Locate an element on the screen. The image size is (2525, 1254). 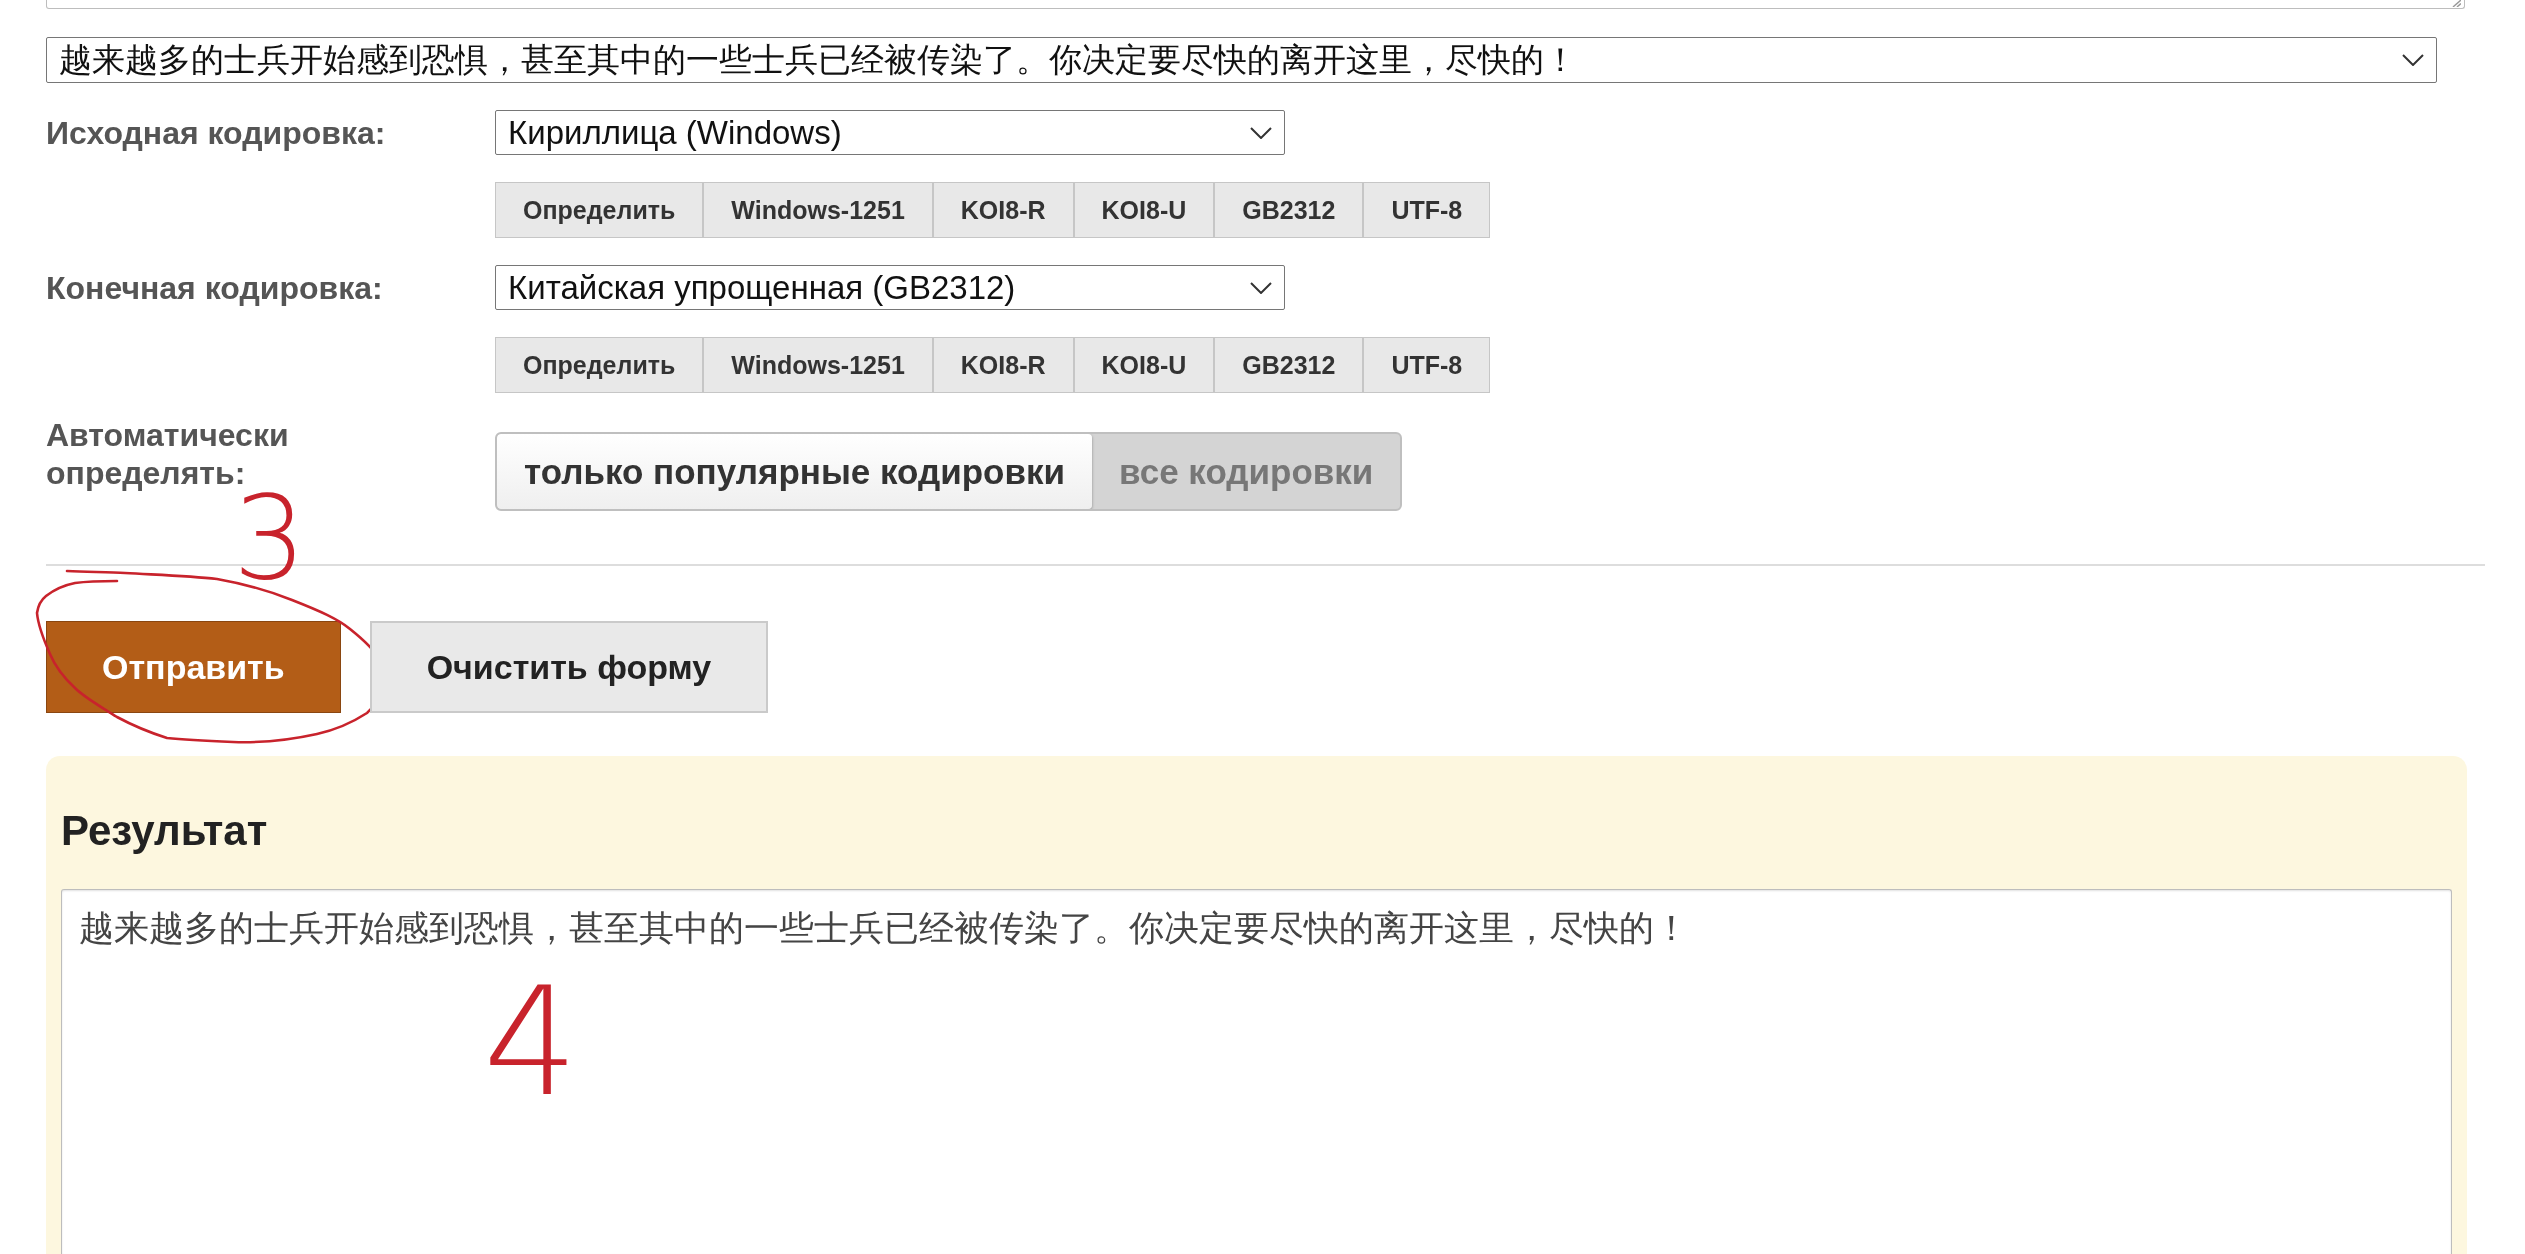
field-label: Автоматически определять: is located at coordinates (168, 454).